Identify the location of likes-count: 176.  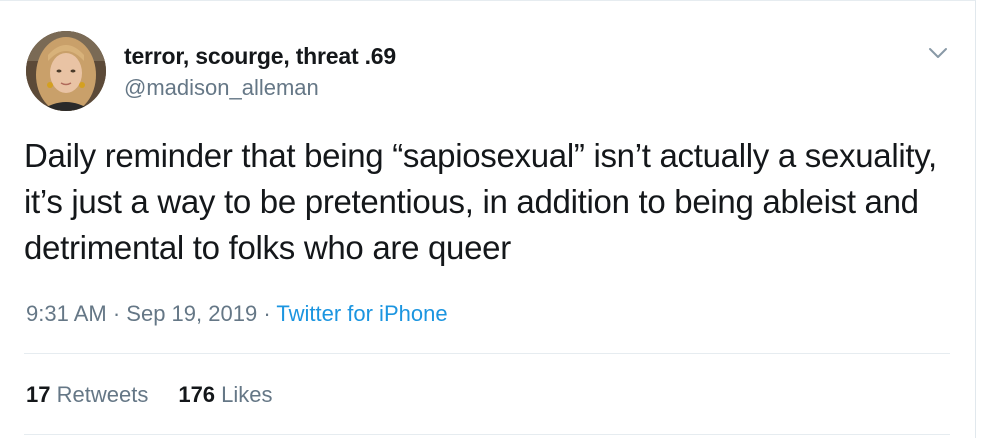
(197, 394).